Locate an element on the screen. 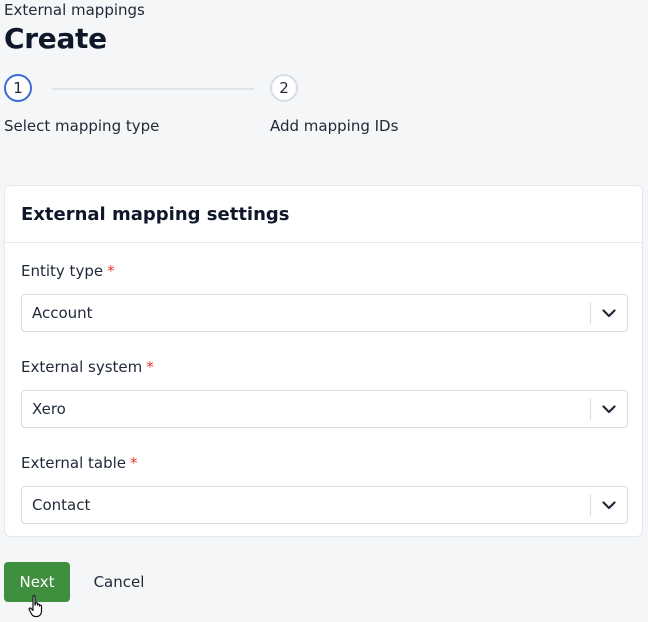 The width and height of the screenshot is (648, 622). step-connector is located at coordinates (153, 89).